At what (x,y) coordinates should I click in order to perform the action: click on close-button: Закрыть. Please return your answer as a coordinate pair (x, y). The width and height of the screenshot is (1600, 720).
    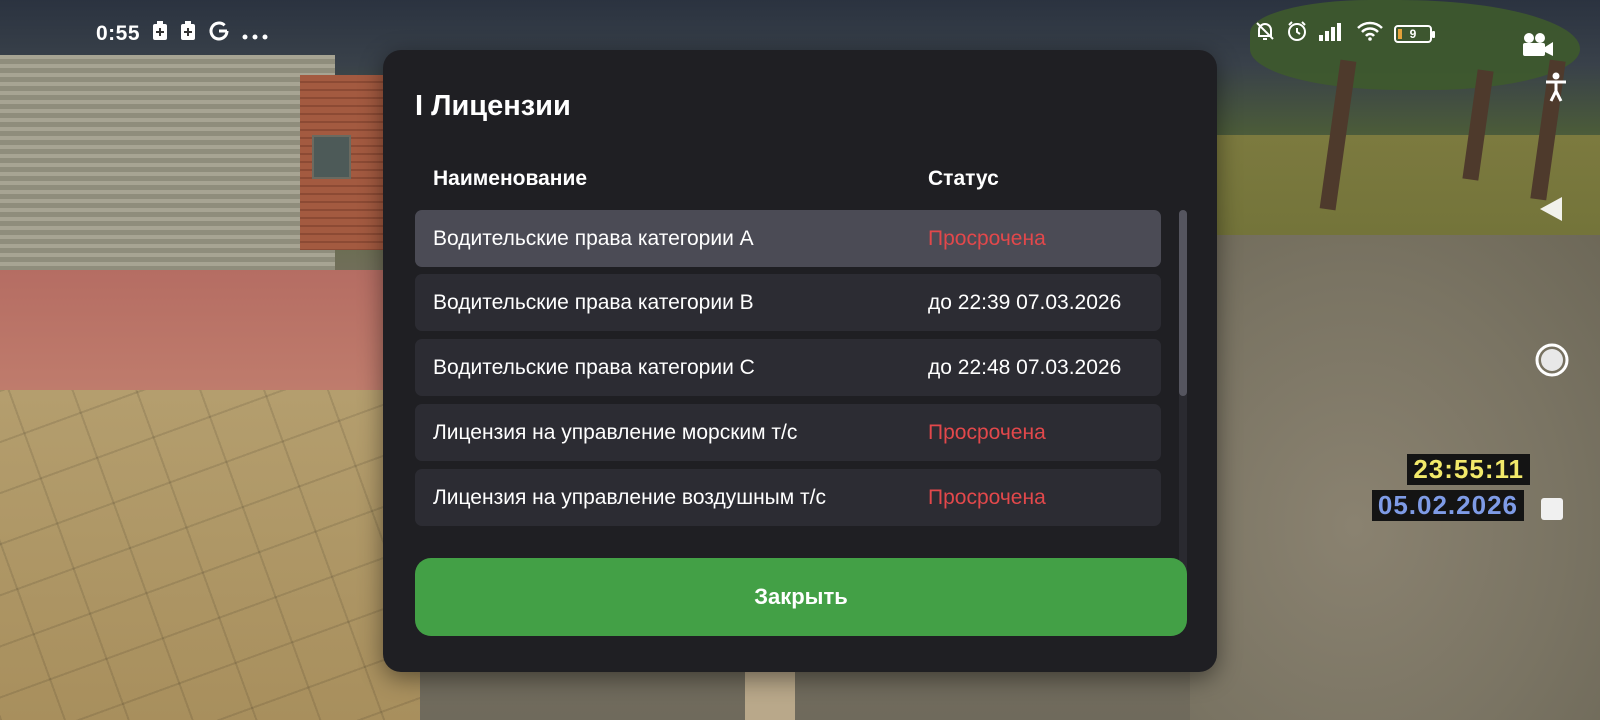
    Looking at the image, I should click on (801, 597).